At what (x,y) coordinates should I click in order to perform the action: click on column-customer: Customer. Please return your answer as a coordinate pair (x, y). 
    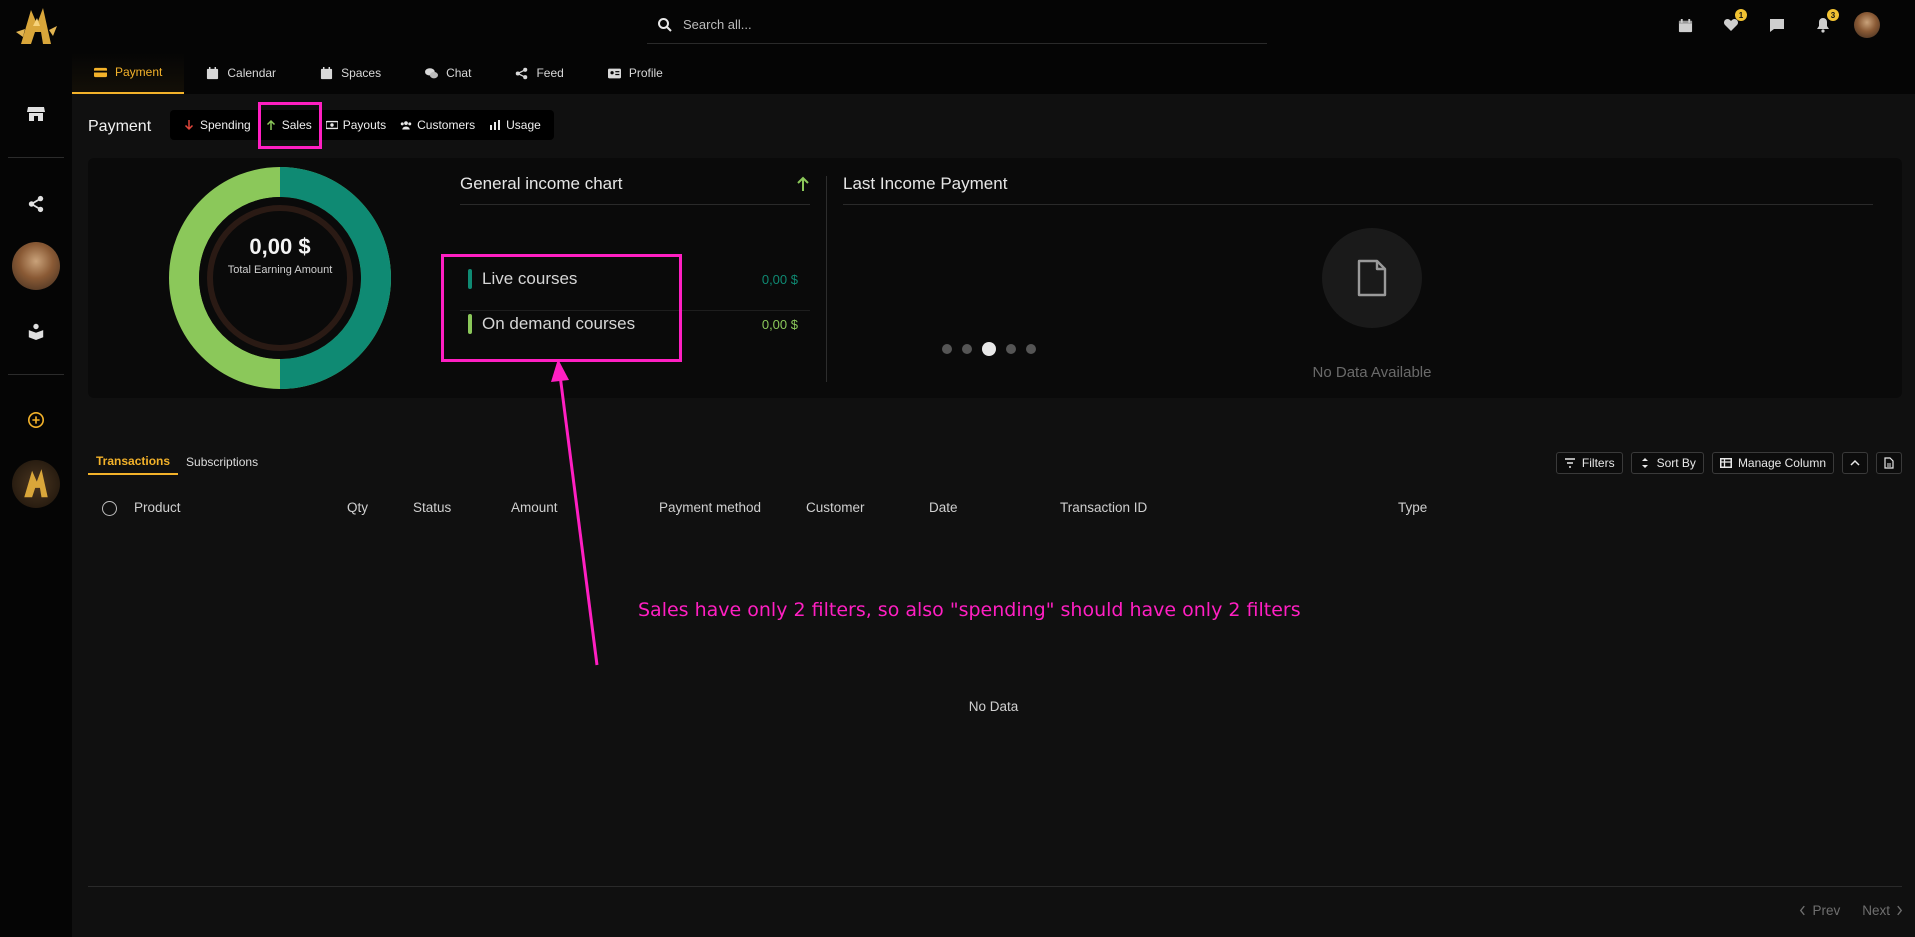
    Looking at the image, I should click on (835, 507).